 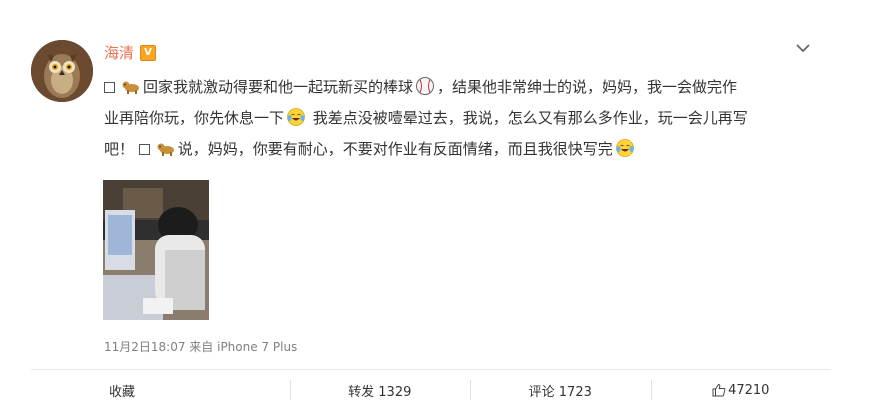 I want to click on post-photo-thumbnail, so click(x=156, y=250).